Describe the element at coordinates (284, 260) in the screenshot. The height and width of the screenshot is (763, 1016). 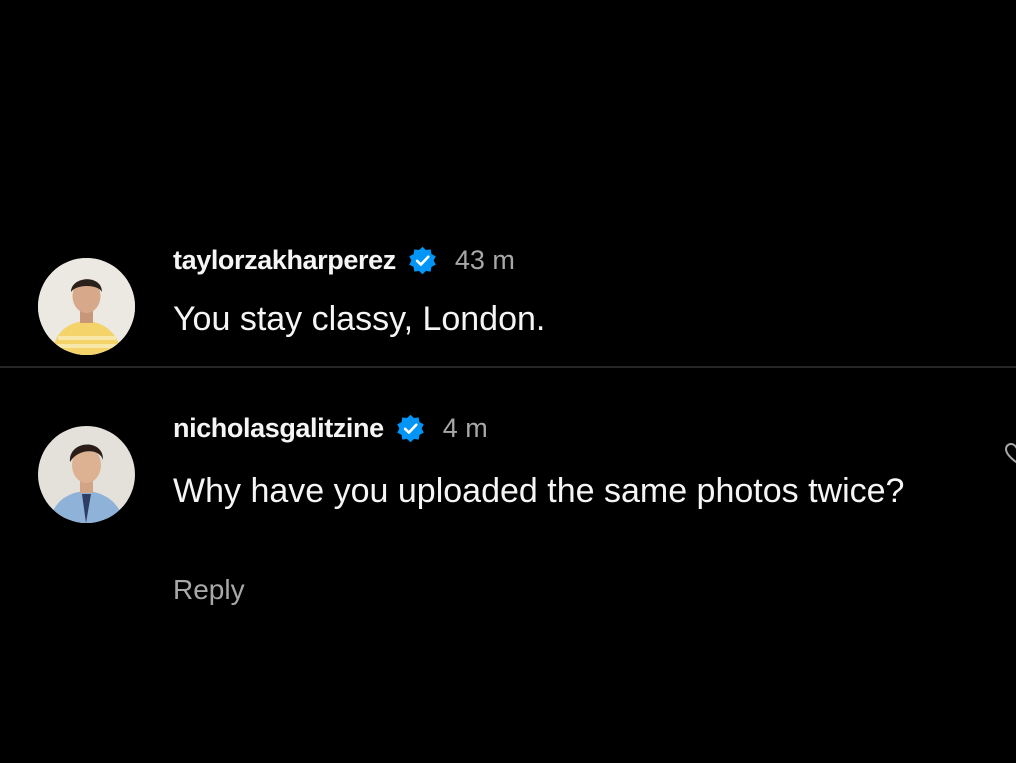
I see `username: taylorzakharperez` at that location.